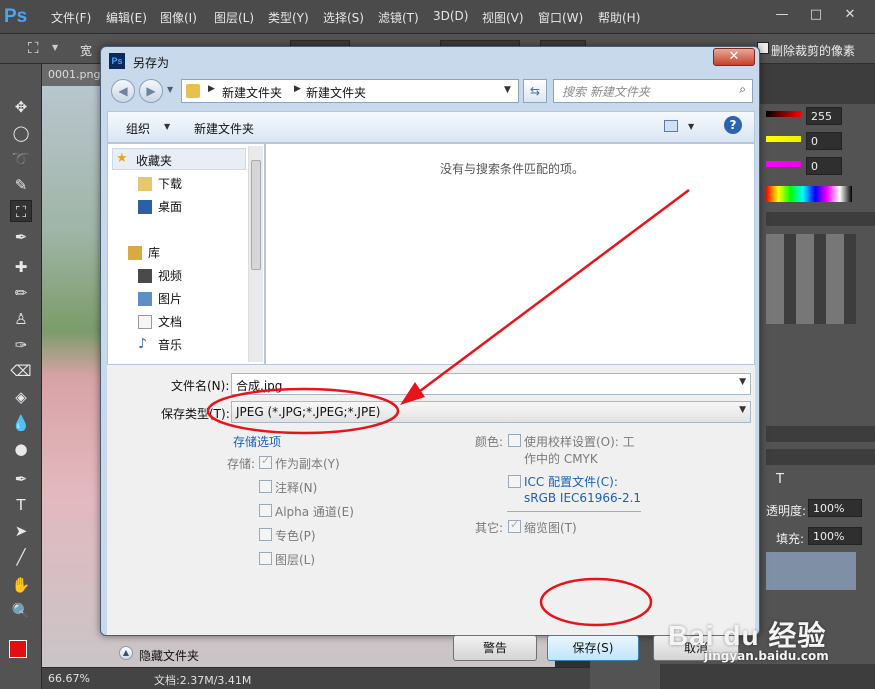 The image size is (875, 689). I want to click on back-arrow-icon: ◀, so click(123, 91).